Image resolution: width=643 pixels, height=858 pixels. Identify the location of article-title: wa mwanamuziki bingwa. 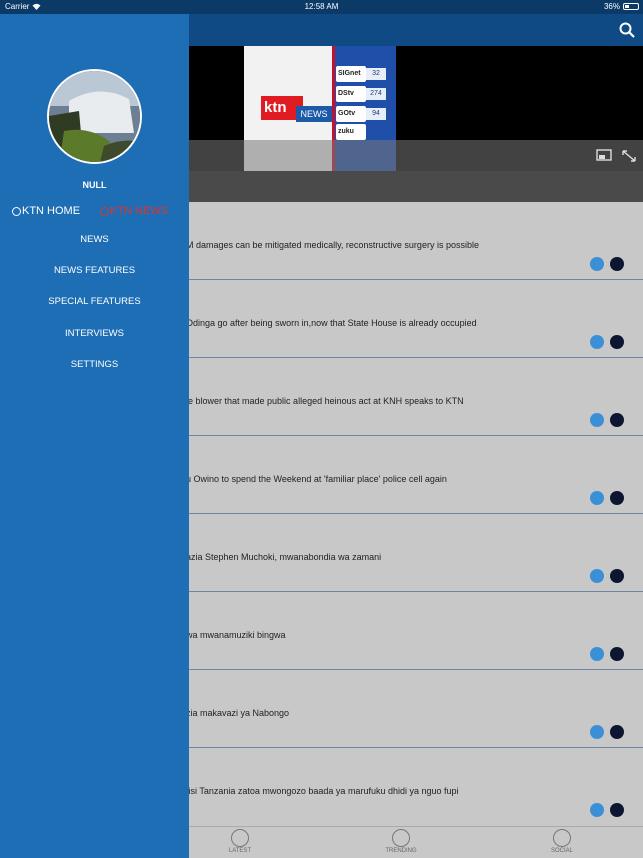
(236, 635).